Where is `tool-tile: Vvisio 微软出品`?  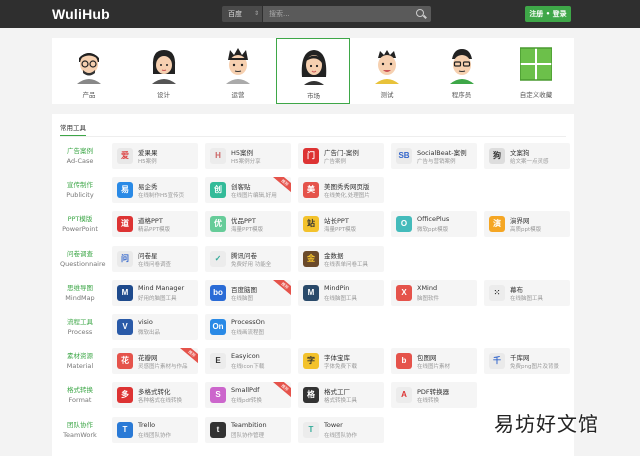 tool-tile: Vvisio 微软出品 is located at coordinates (155, 327).